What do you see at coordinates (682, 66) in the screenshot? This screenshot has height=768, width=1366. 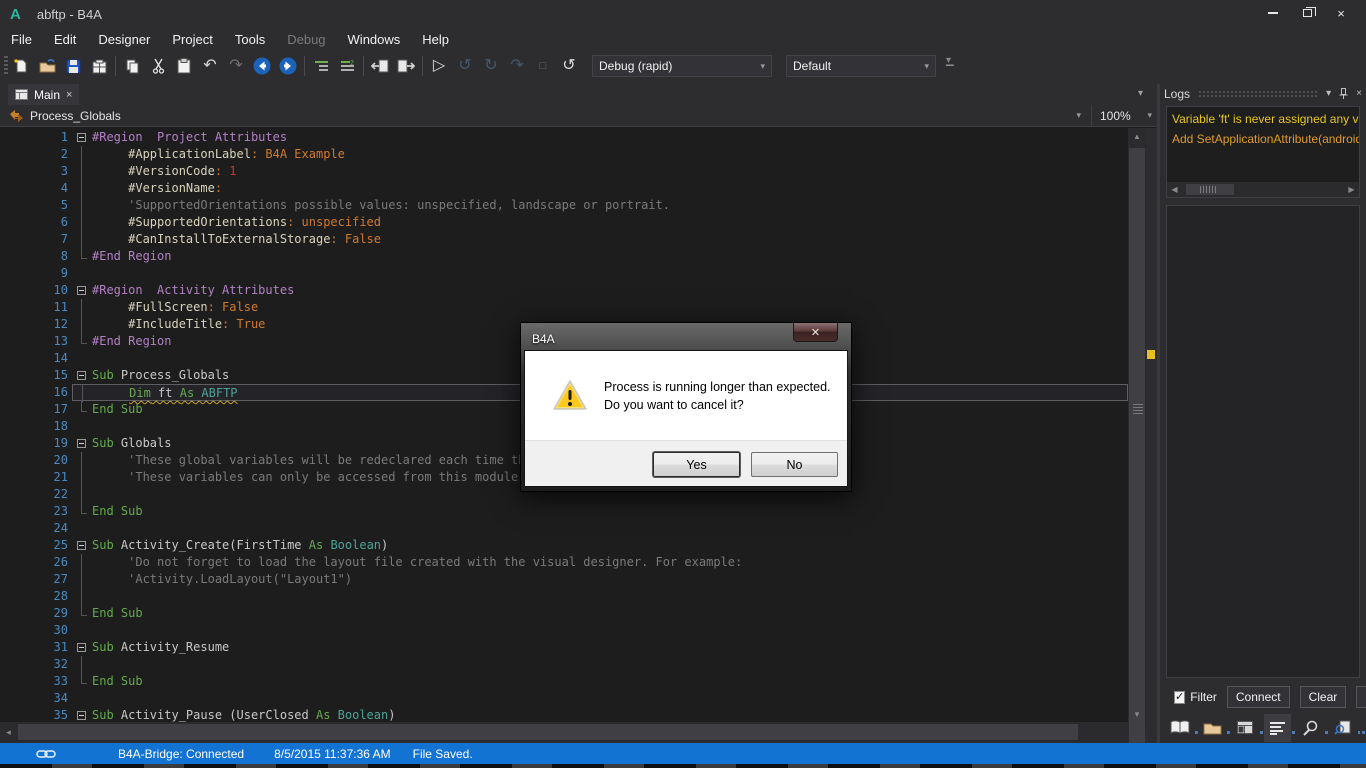 I see `debug-mode-select: Debug (rapid) ▾` at bounding box center [682, 66].